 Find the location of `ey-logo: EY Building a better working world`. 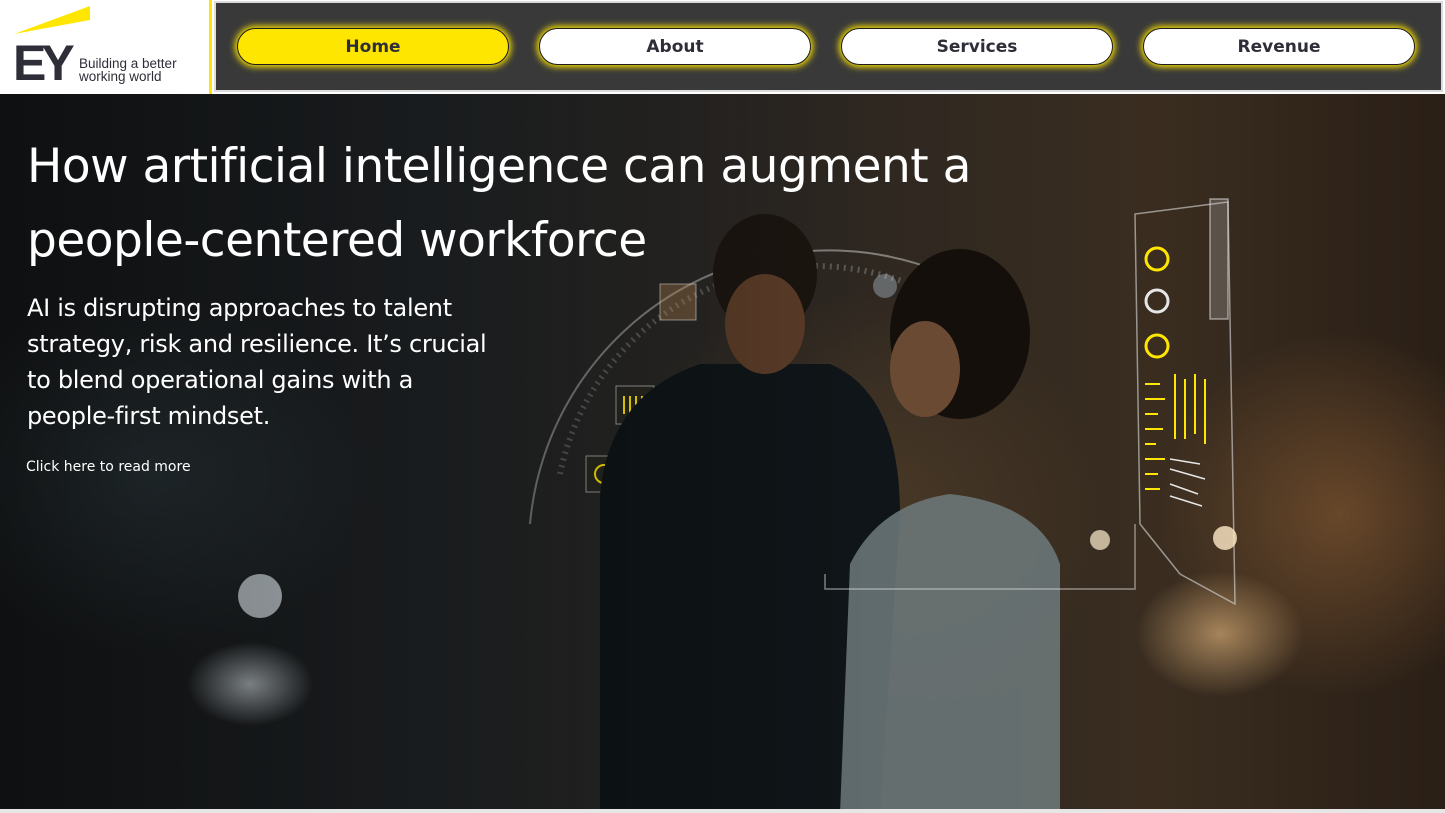

ey-logo: EY Building a better working world is located at coordinates (106, 47).